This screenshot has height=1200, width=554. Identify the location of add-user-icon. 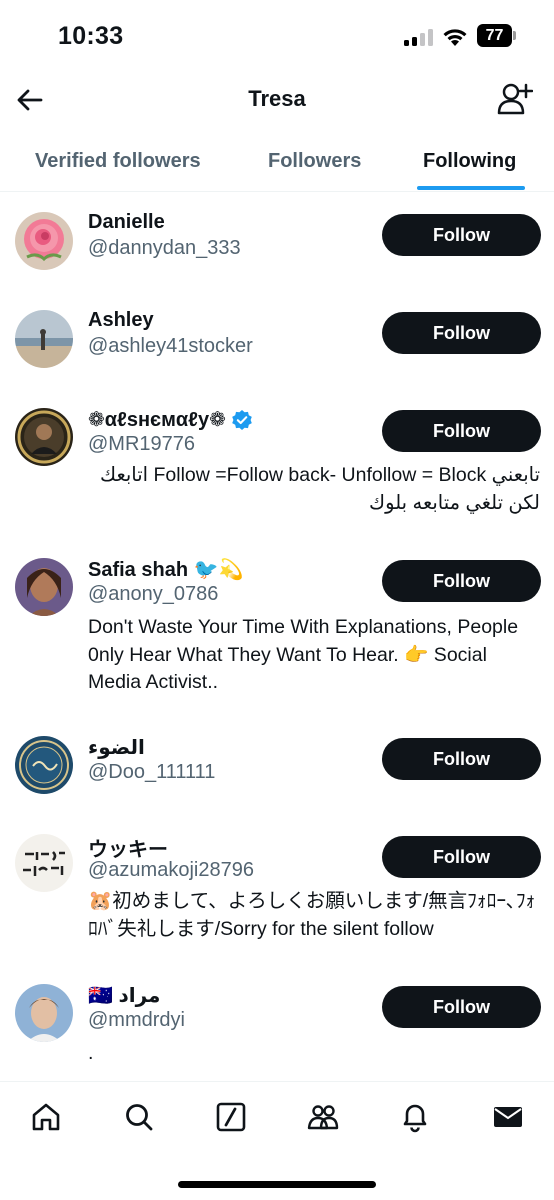
(515, 99).